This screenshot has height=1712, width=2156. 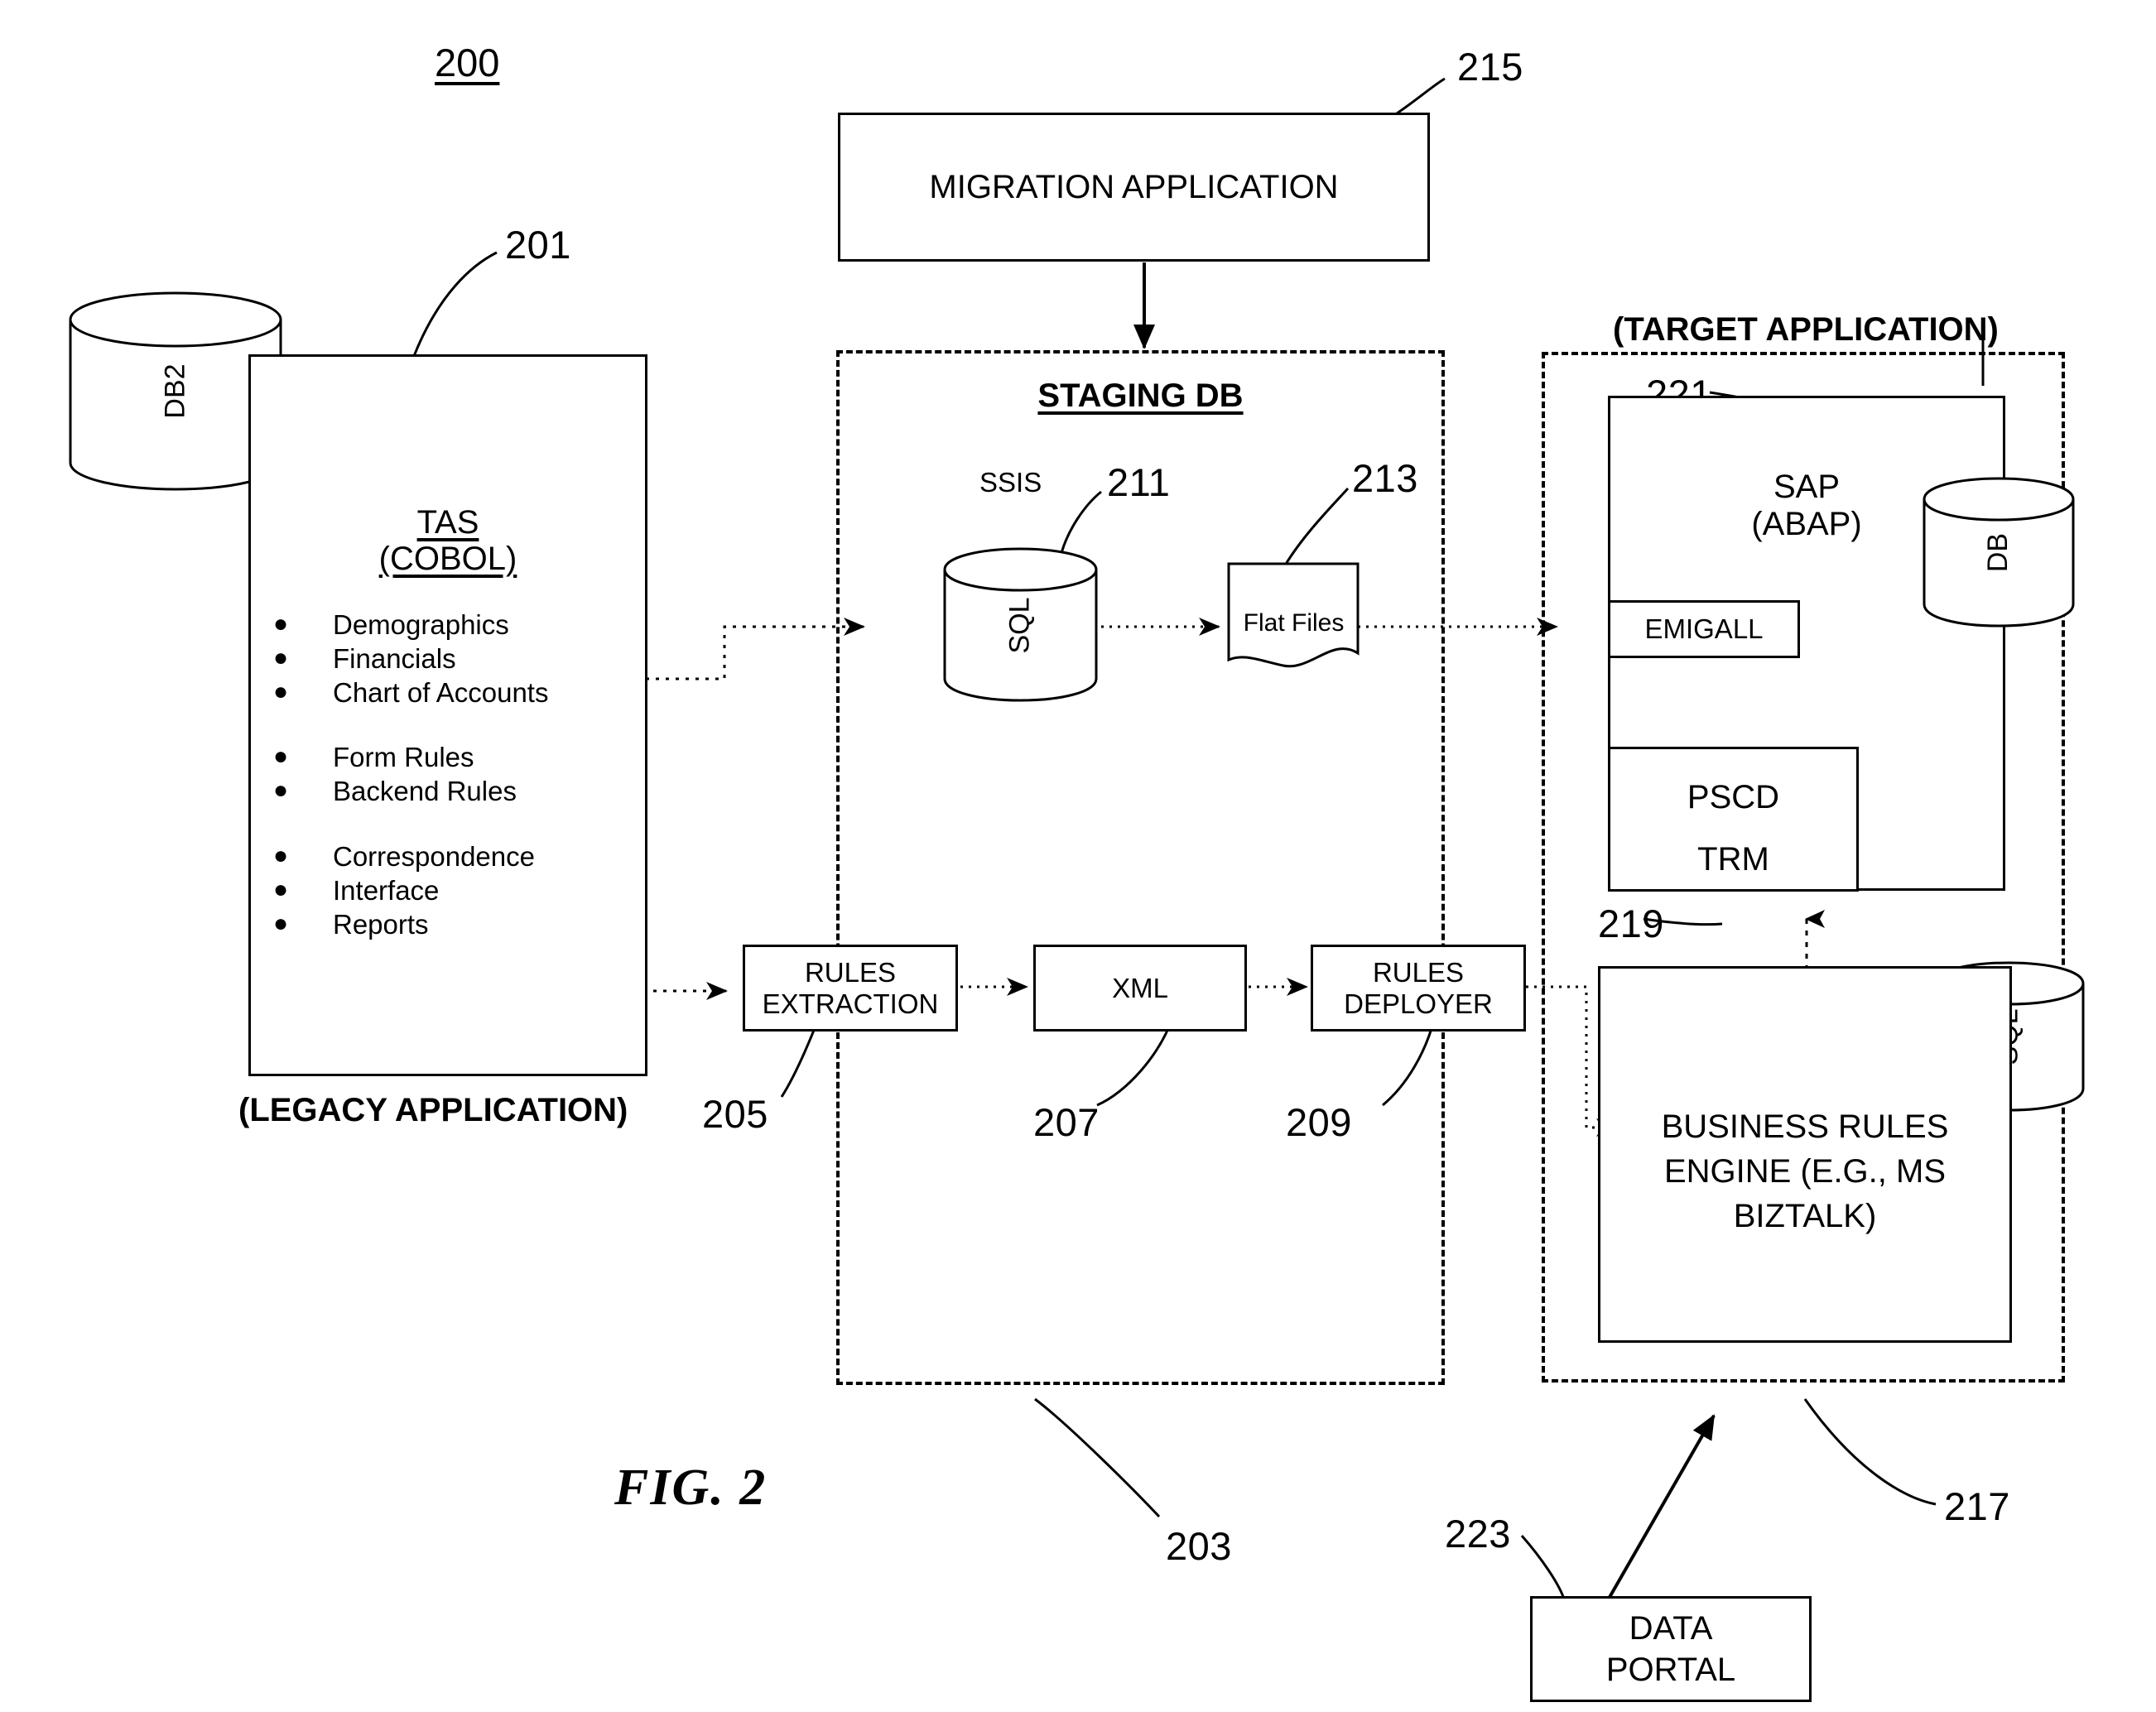 What do you see at coordinates (1490, 67) in the screenshot?
I see `ref-215: 215` at bounding box center [1490, 67].